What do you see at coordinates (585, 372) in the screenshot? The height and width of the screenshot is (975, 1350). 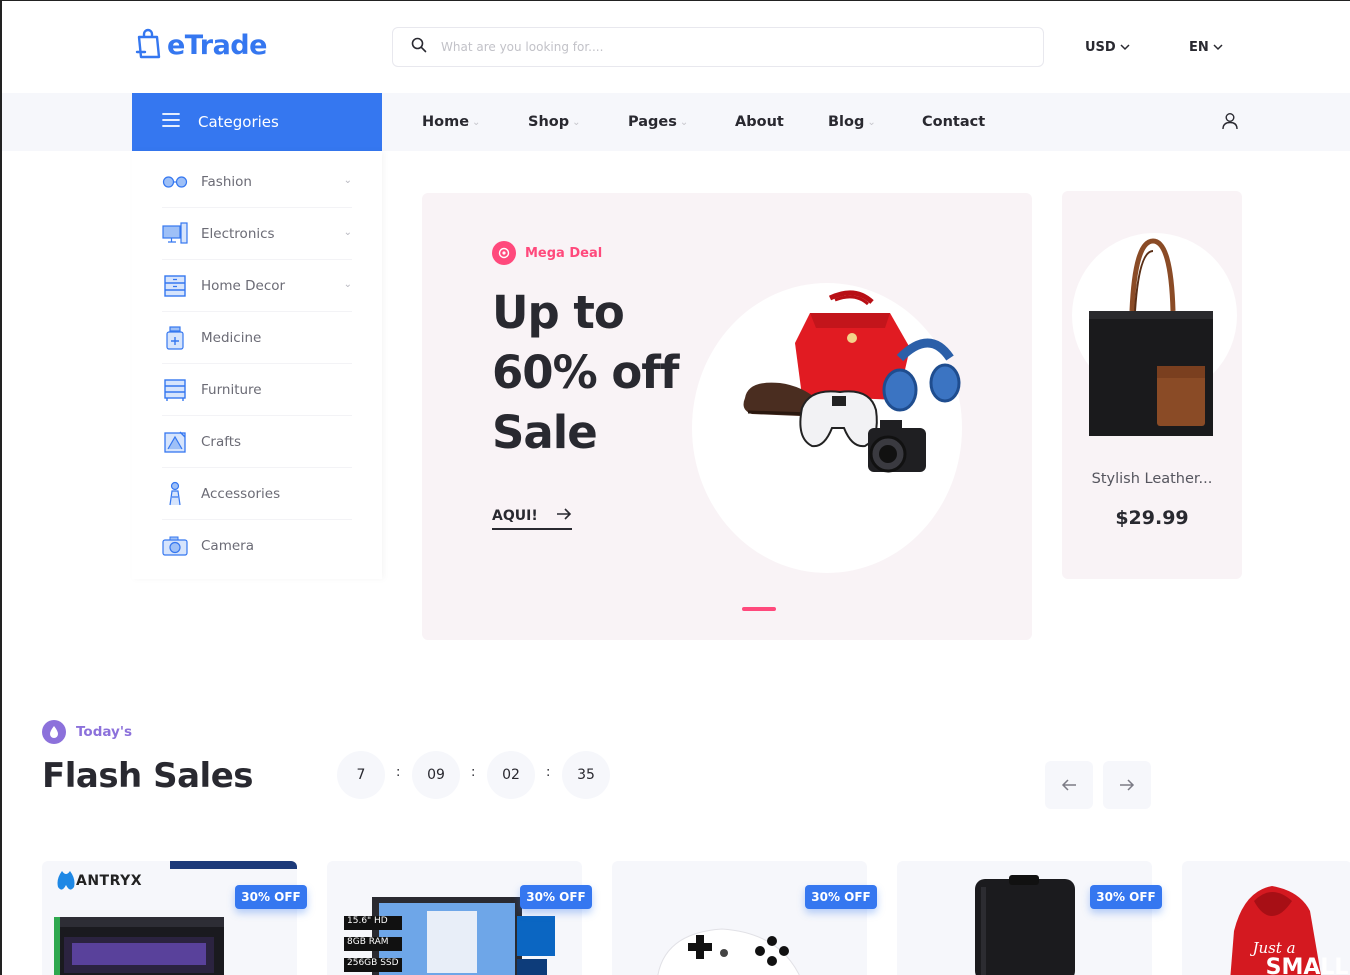 I see `hero-title: Up to 60% off Sale` at bounding box center [585, 372].